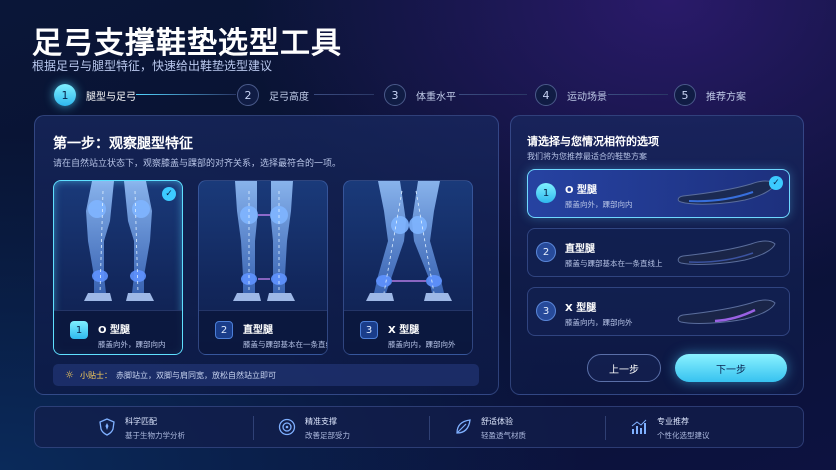 The height and width of the screenshot is (470, 836). What do you see at coordinates (69, 375) in the screenshot?
I see `lightbulb-icon: ☼` at bounding box center [69, 375].